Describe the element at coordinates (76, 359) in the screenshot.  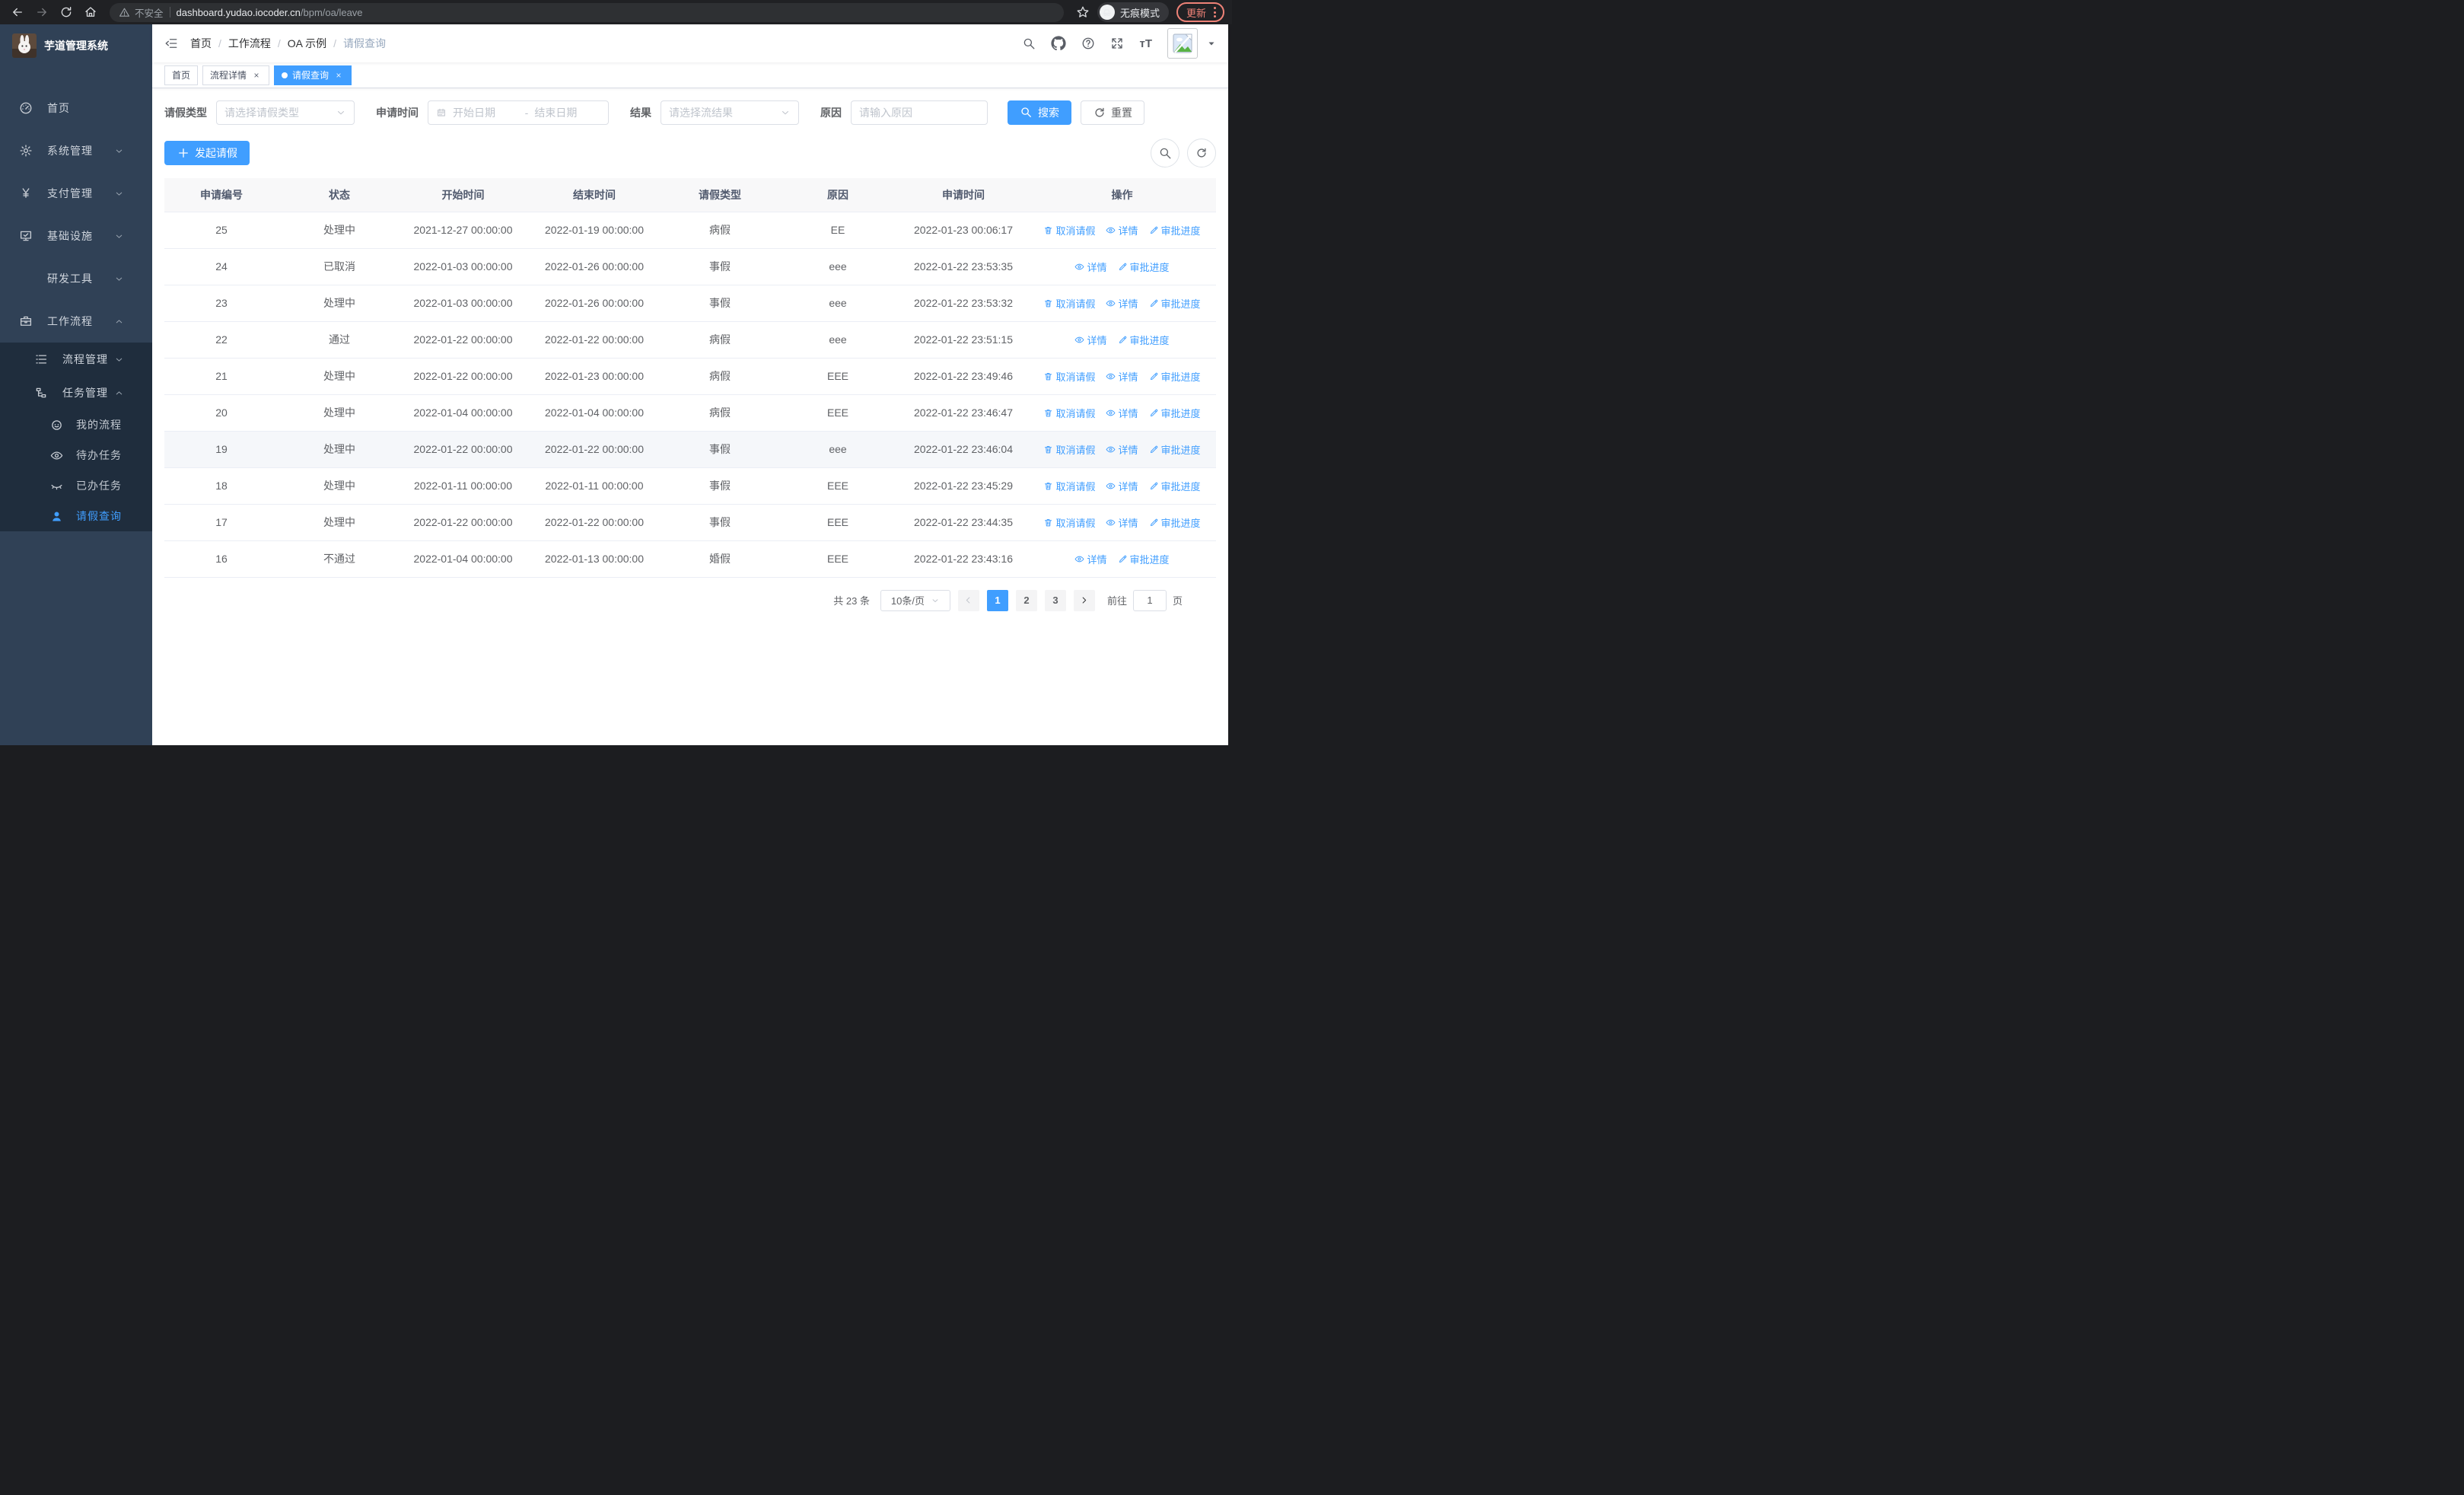
I see `sidebar-item-流程管理: 流程管理` at that location.